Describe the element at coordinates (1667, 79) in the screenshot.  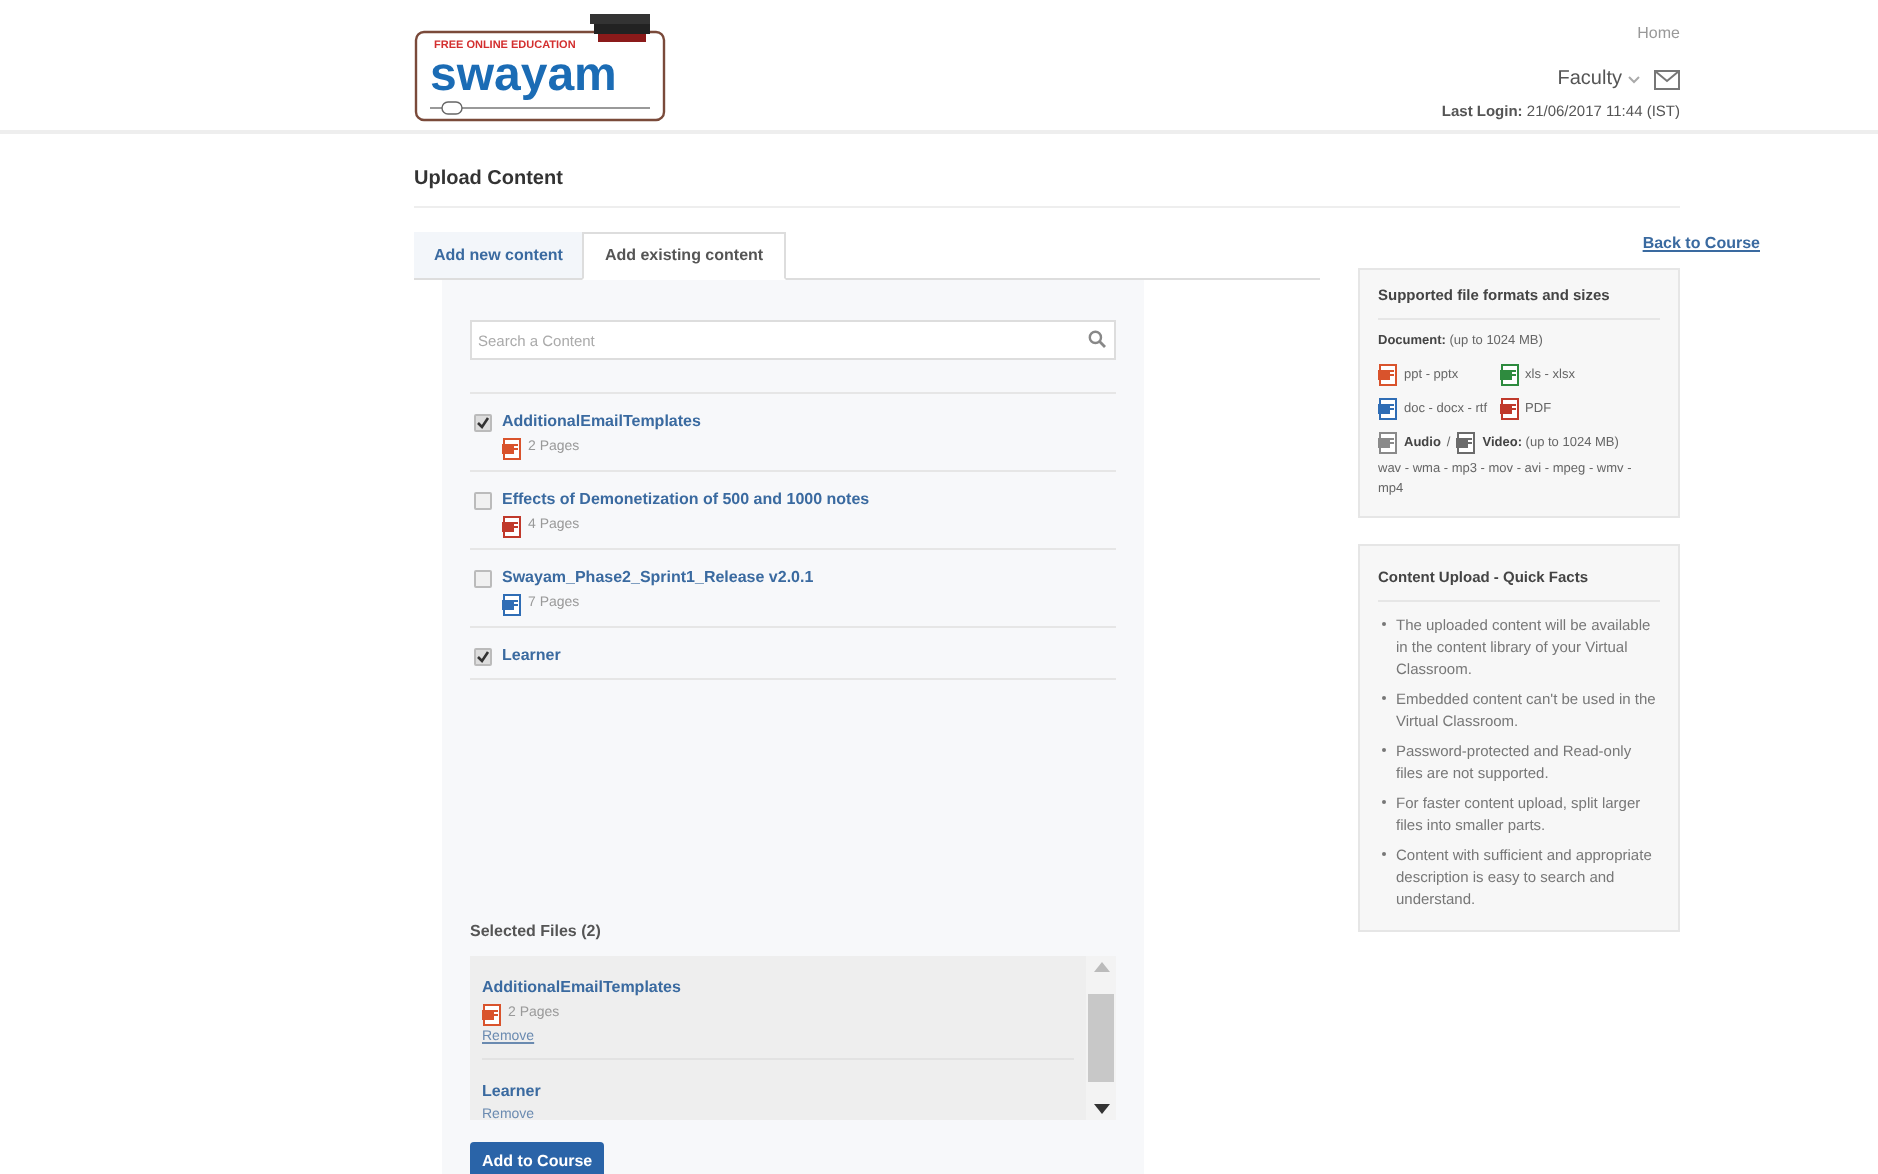
I see `mail-icon` at that location.